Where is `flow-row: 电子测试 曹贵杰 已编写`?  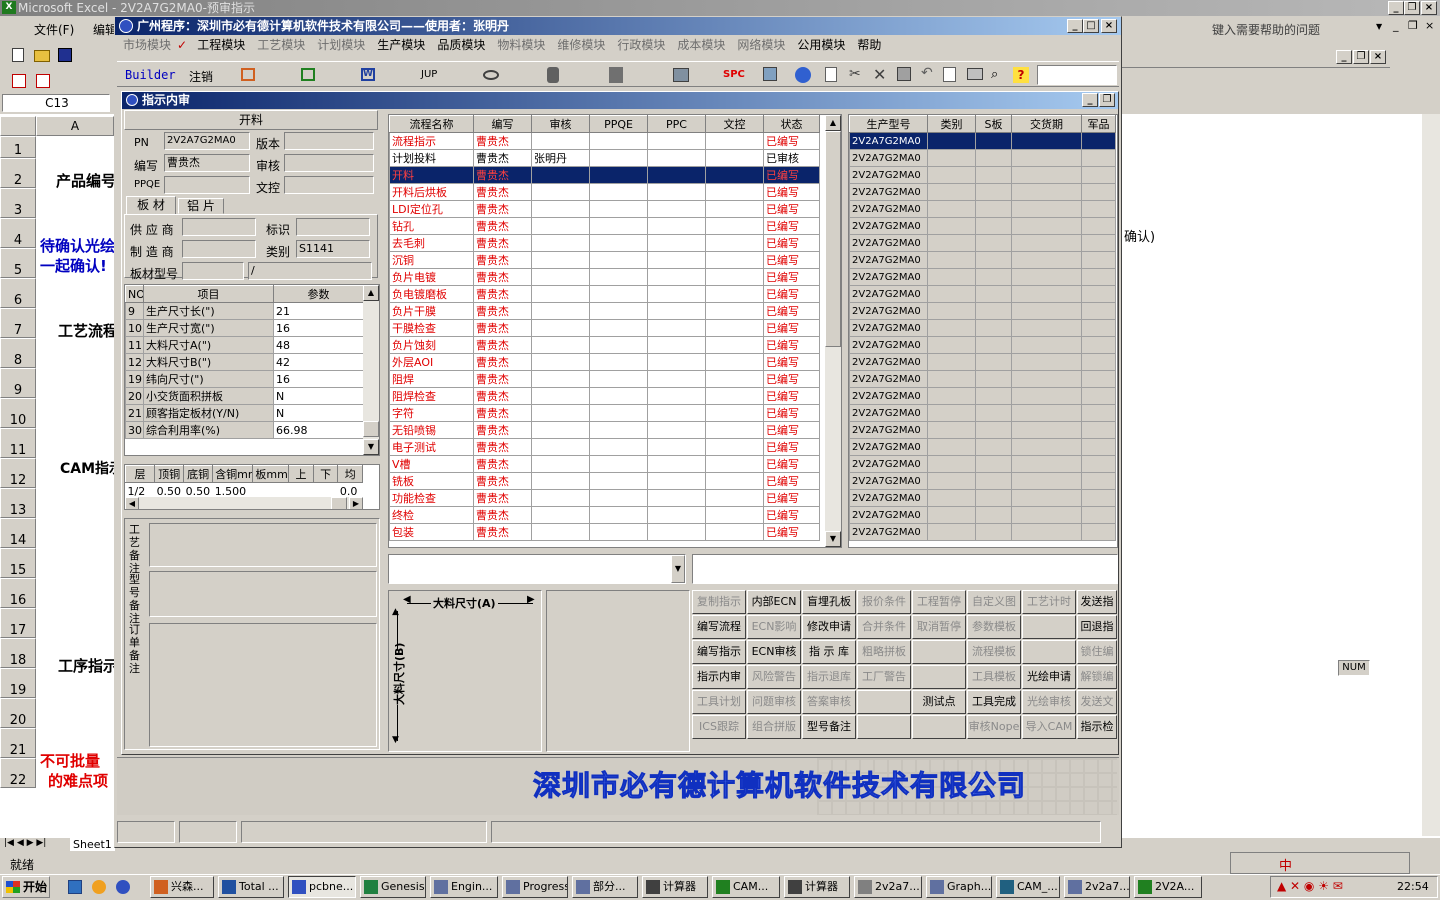
flow-row: 电子测试 曹贵杰 已编写 is located at coordinates (604, 447).